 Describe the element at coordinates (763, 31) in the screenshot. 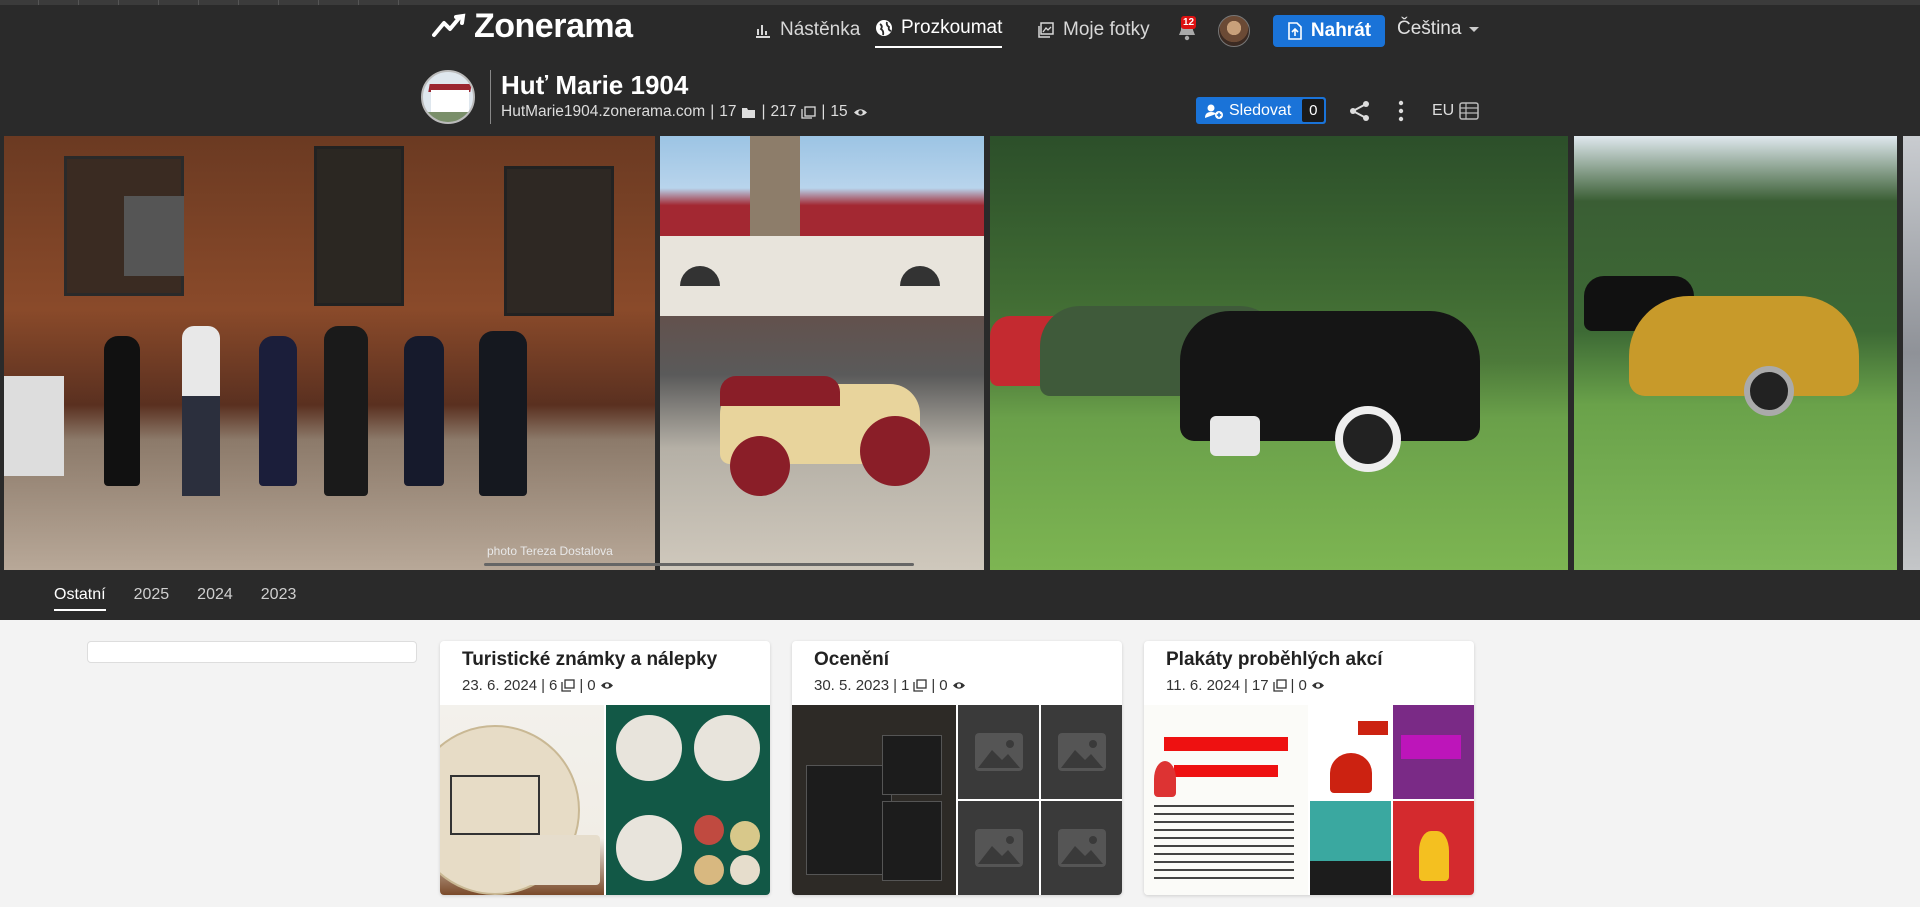

I see `chart-icon` at that location.